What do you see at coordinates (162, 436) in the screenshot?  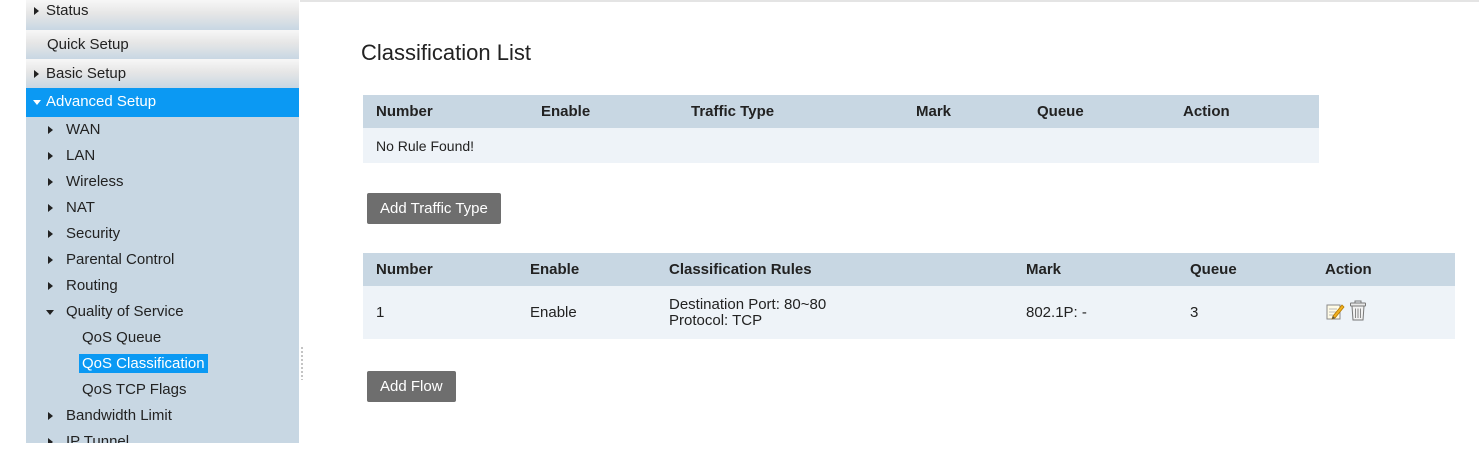 I see `sidebar-item-ip-tunnel: IP Tunnel` at bounding box center [162, 436].